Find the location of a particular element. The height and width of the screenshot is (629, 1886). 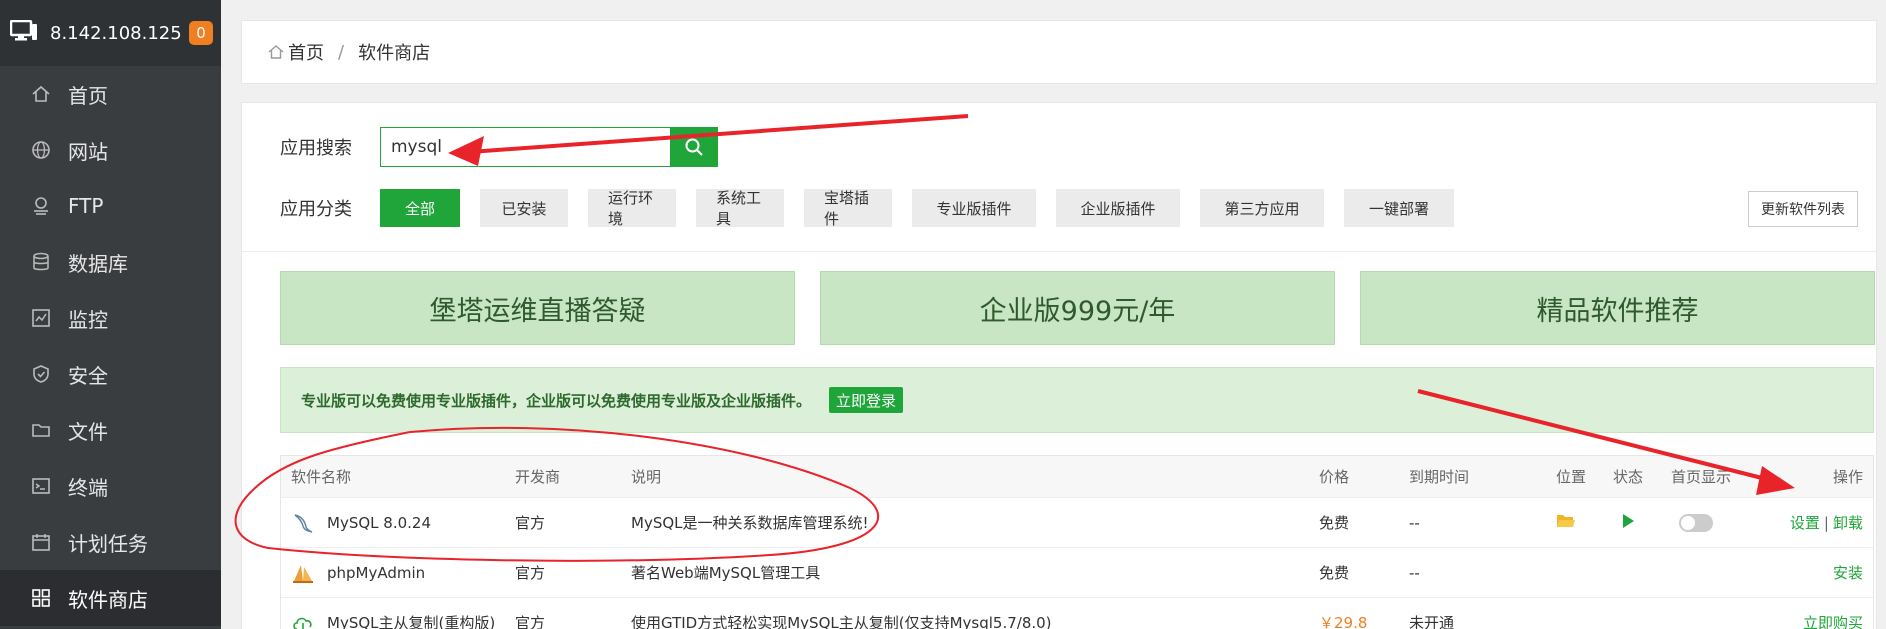

sidebar-item-database: 数据库 is located at coordinates (110, 262).